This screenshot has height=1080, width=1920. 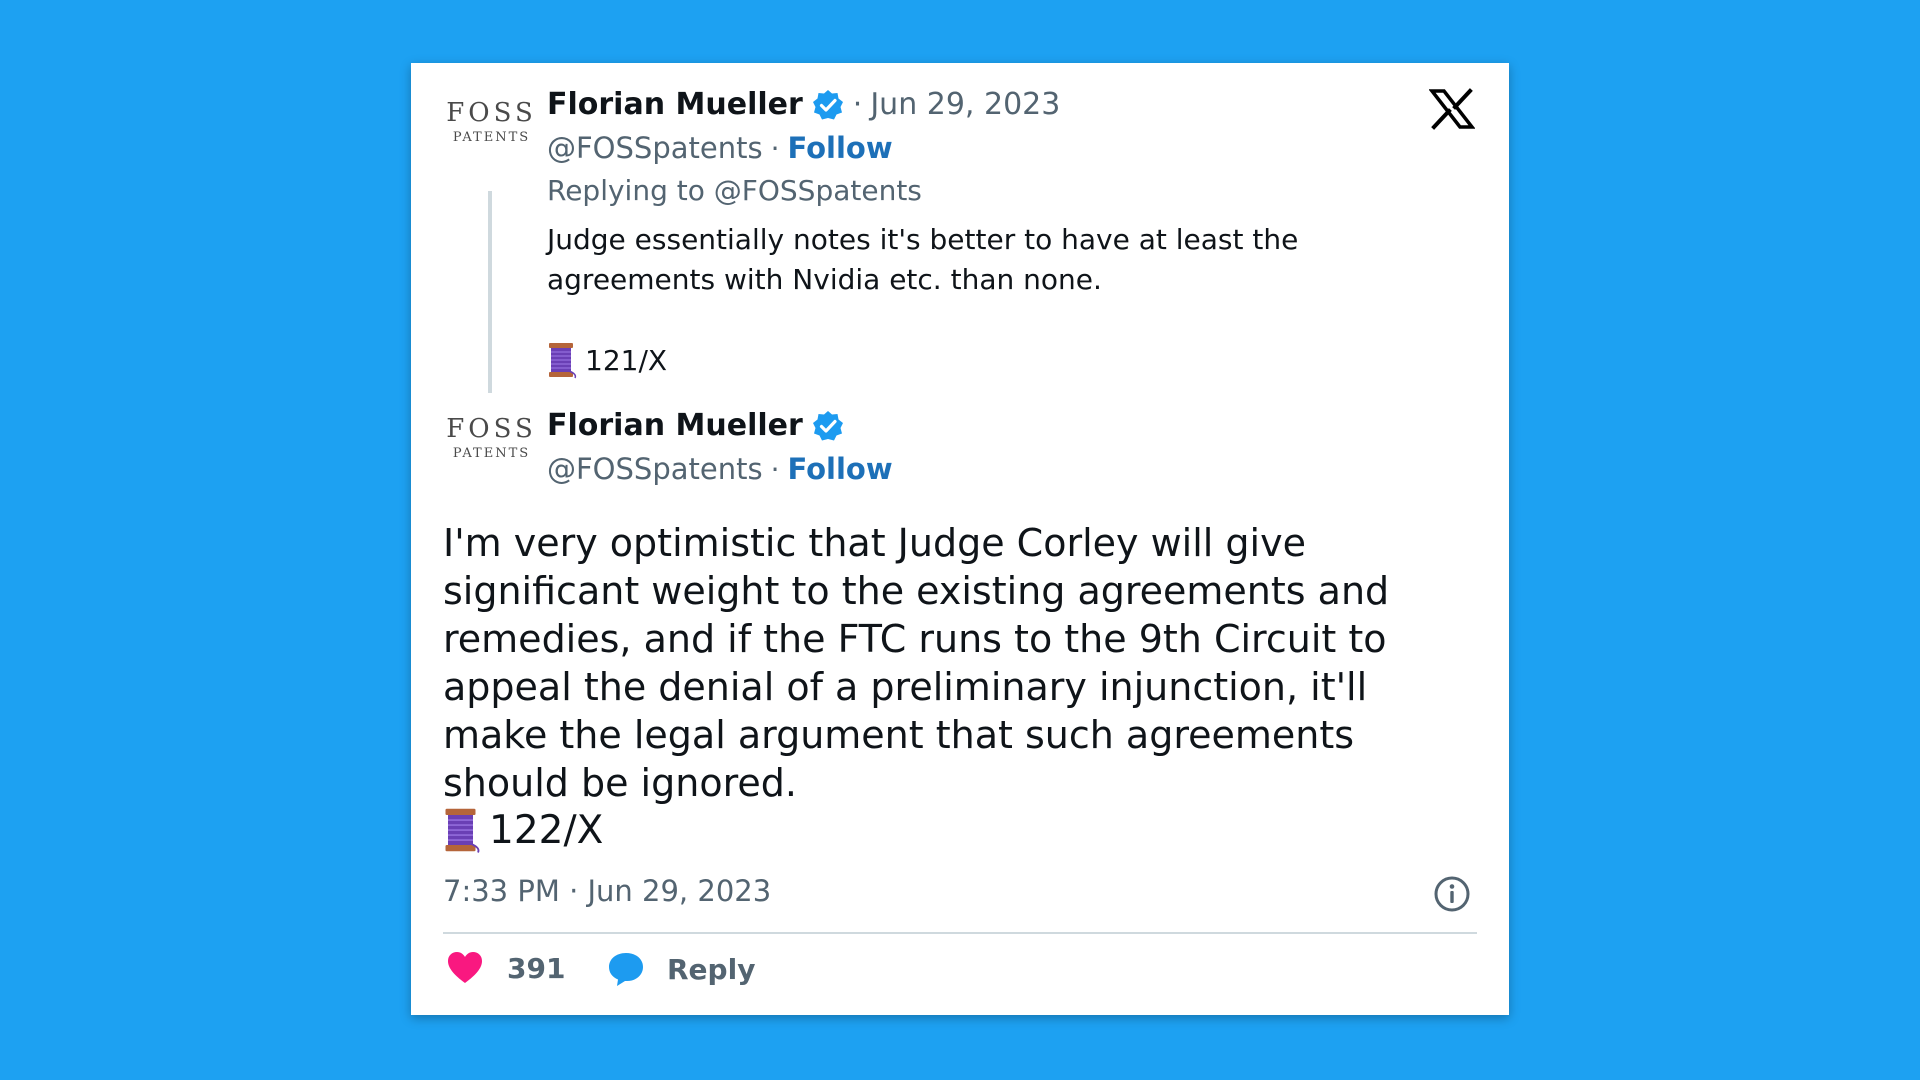 I want to click on info-icon, so click(x=1452, y=894).